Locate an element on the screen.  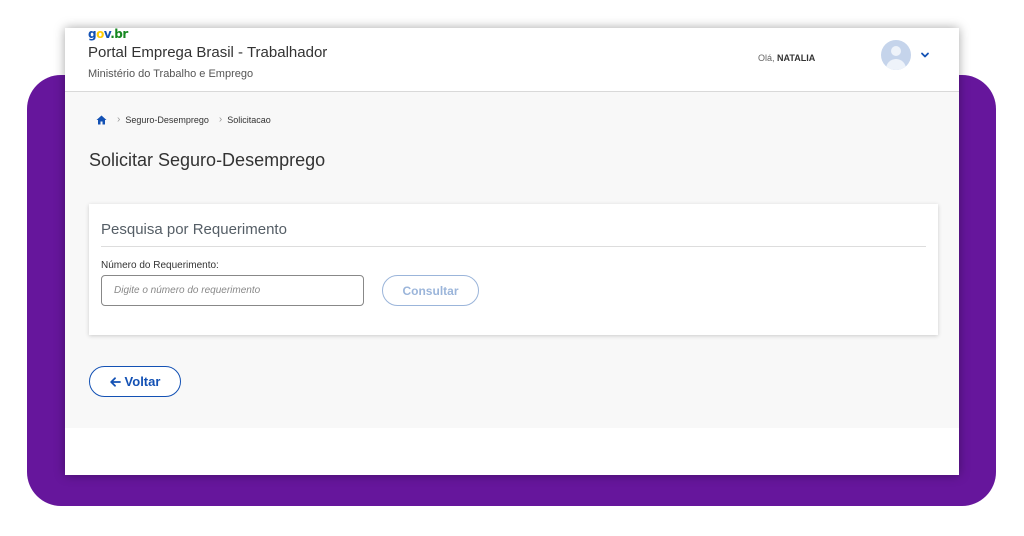
page-title: Solicitar Seguro-Desemprego is located at coordinates (207, 160).